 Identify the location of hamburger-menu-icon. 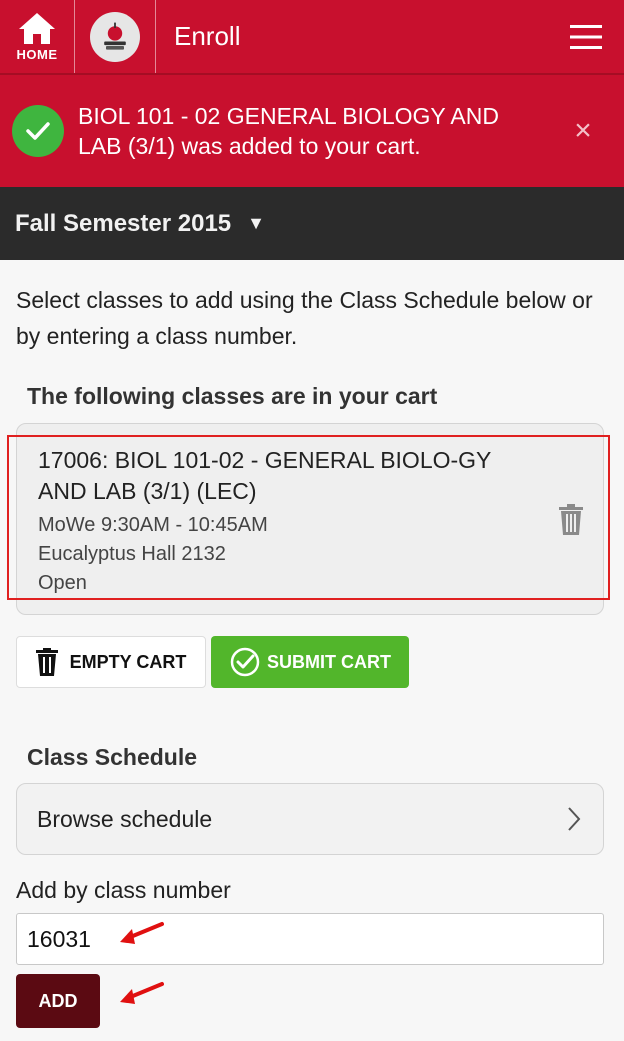
(586, 36).